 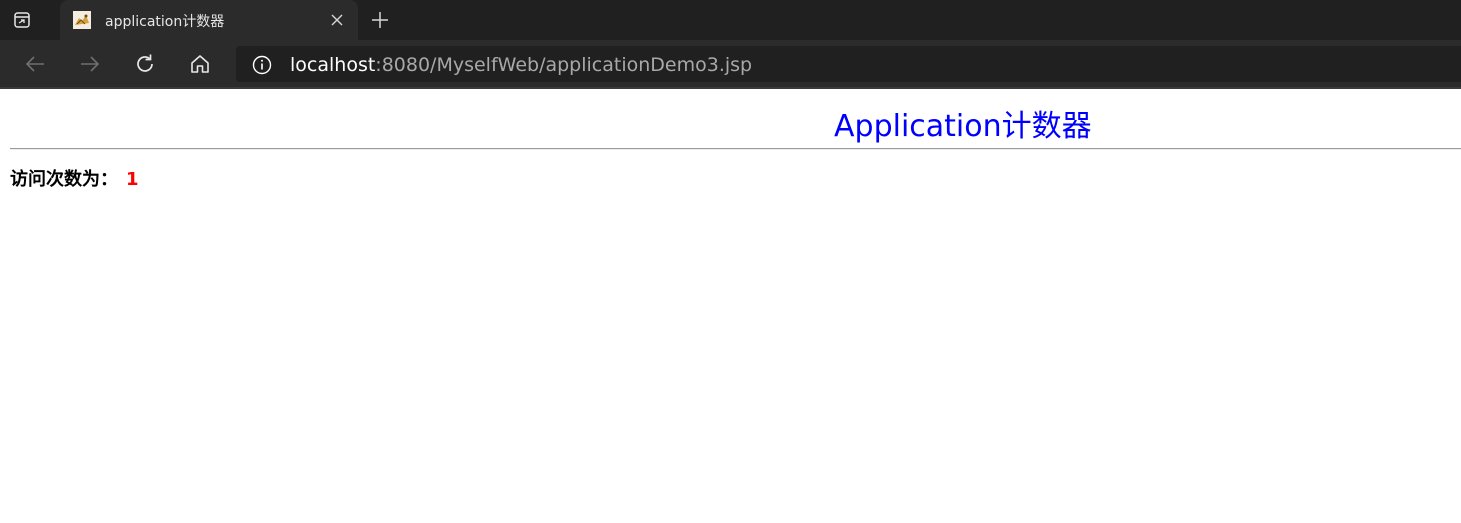 I want to click on back-arrow-icon, so click(x=34, y=64).